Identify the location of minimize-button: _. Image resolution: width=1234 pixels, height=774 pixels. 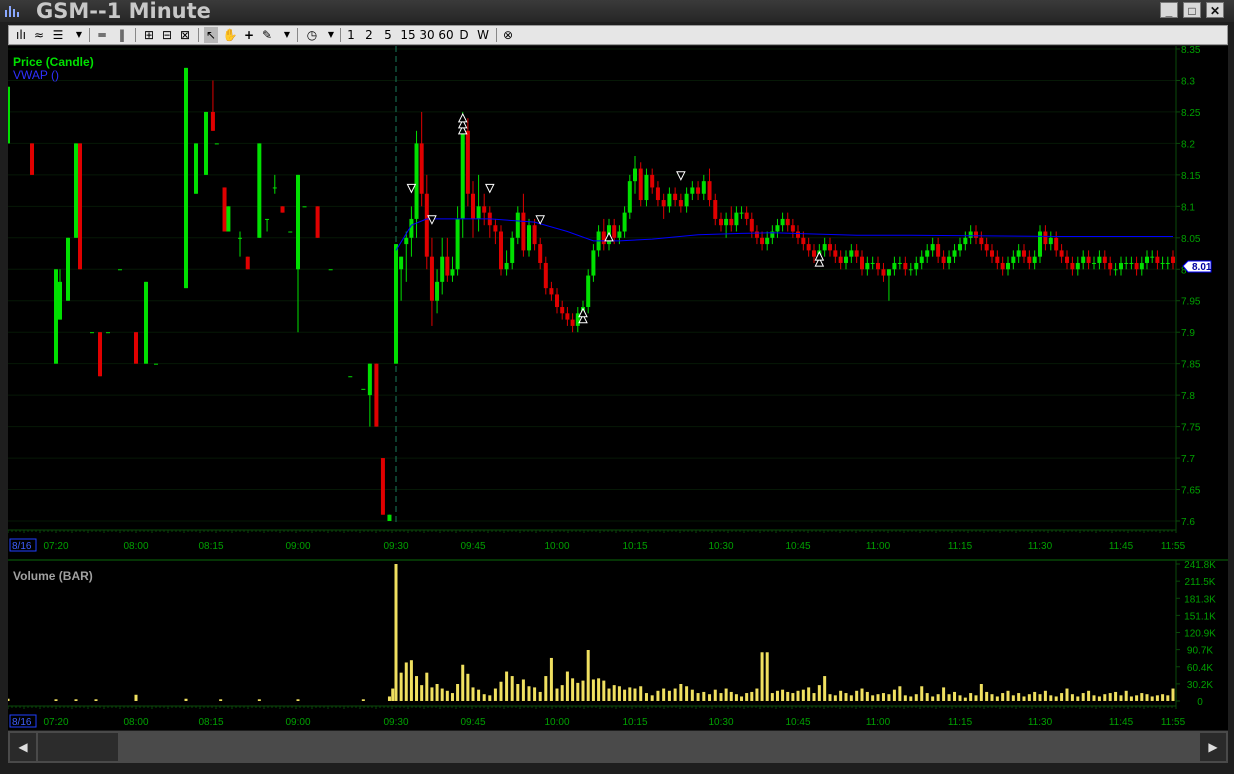
(1169, 10).